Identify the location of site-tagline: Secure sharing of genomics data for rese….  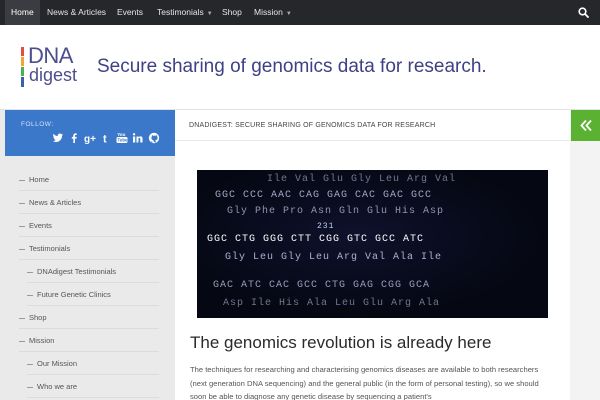
(292, 66).